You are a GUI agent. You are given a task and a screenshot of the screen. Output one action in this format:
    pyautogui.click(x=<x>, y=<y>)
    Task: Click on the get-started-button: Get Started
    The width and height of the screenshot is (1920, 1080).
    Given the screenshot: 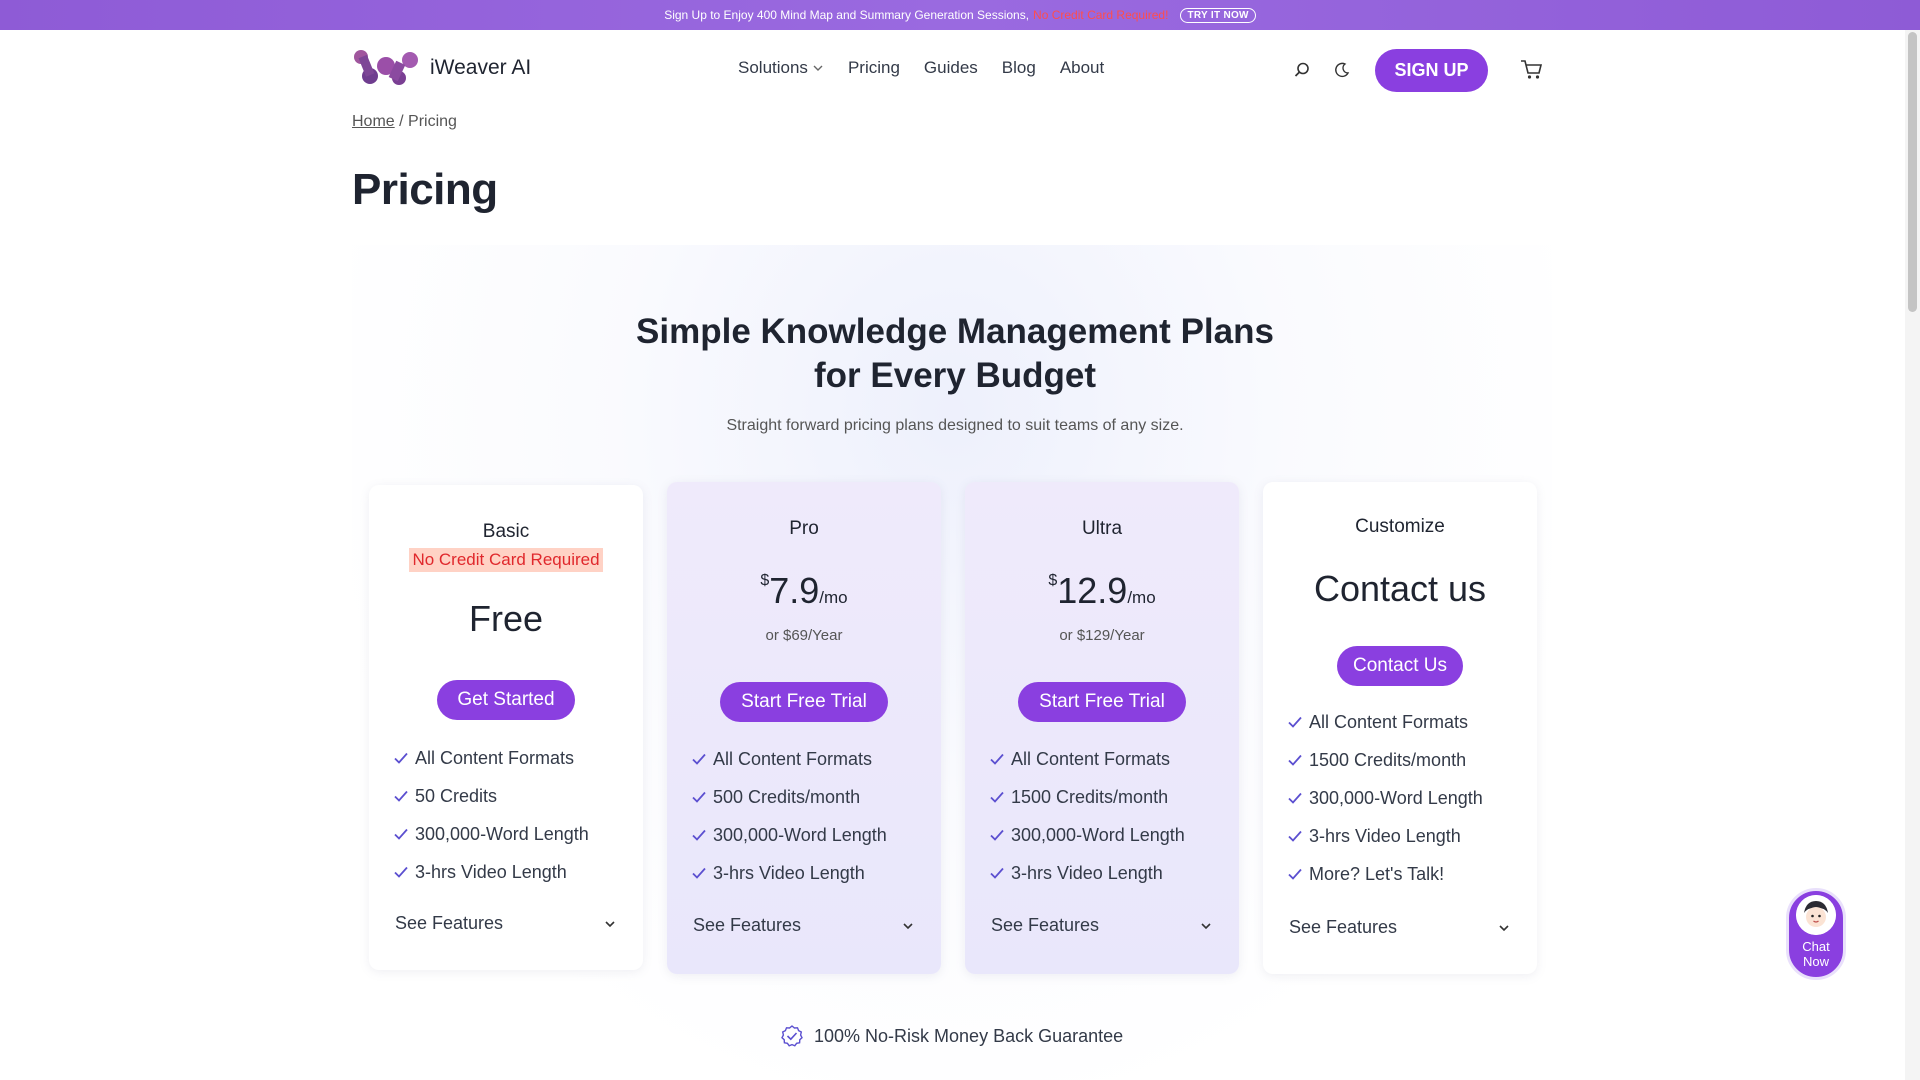 What is the action you would take?
    pyautogui.click(x=506, y=700)
    